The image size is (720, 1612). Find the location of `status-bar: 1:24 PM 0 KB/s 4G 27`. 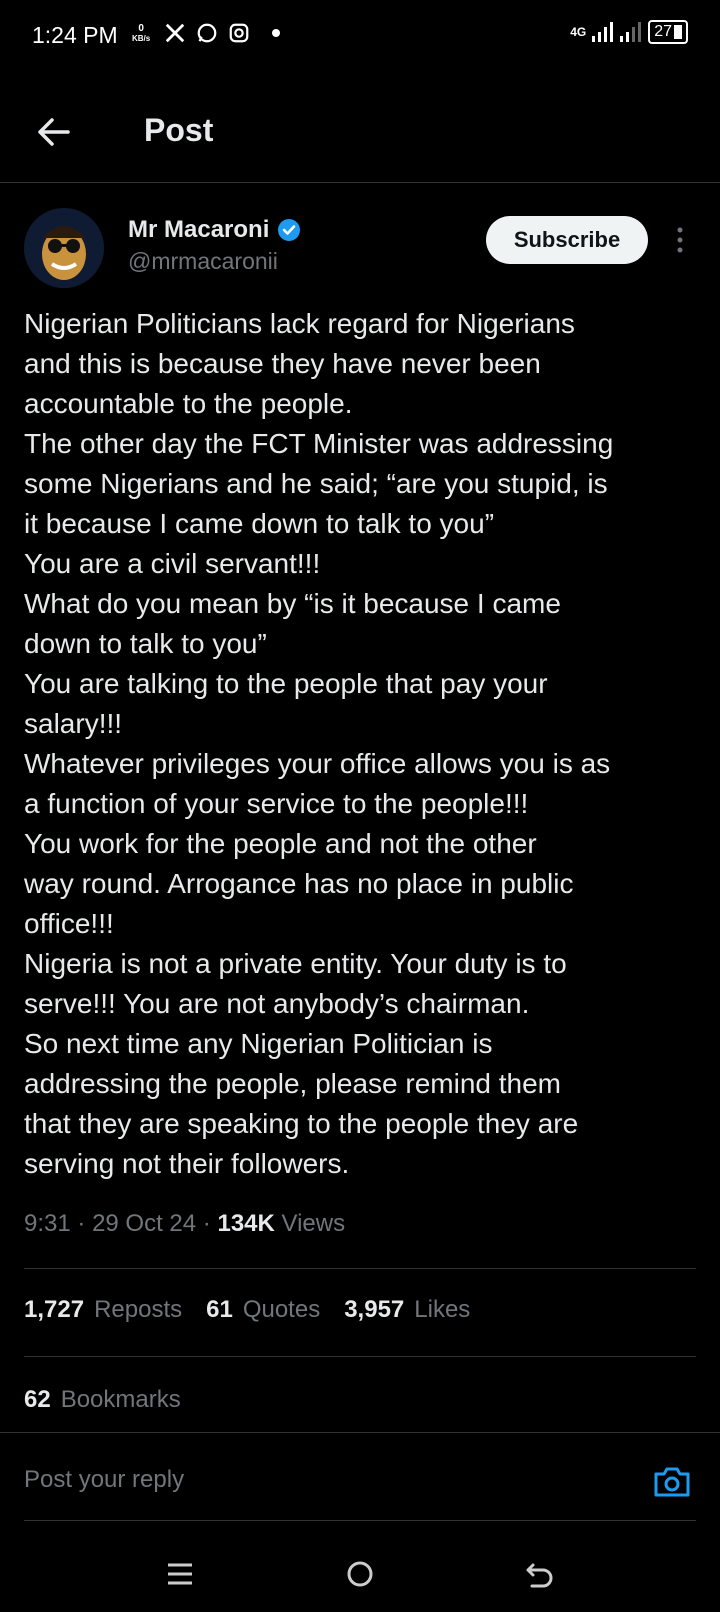

status-bar: 1:24 PM 0 KB/s 4G 27 is located at coordinates (360, 36).